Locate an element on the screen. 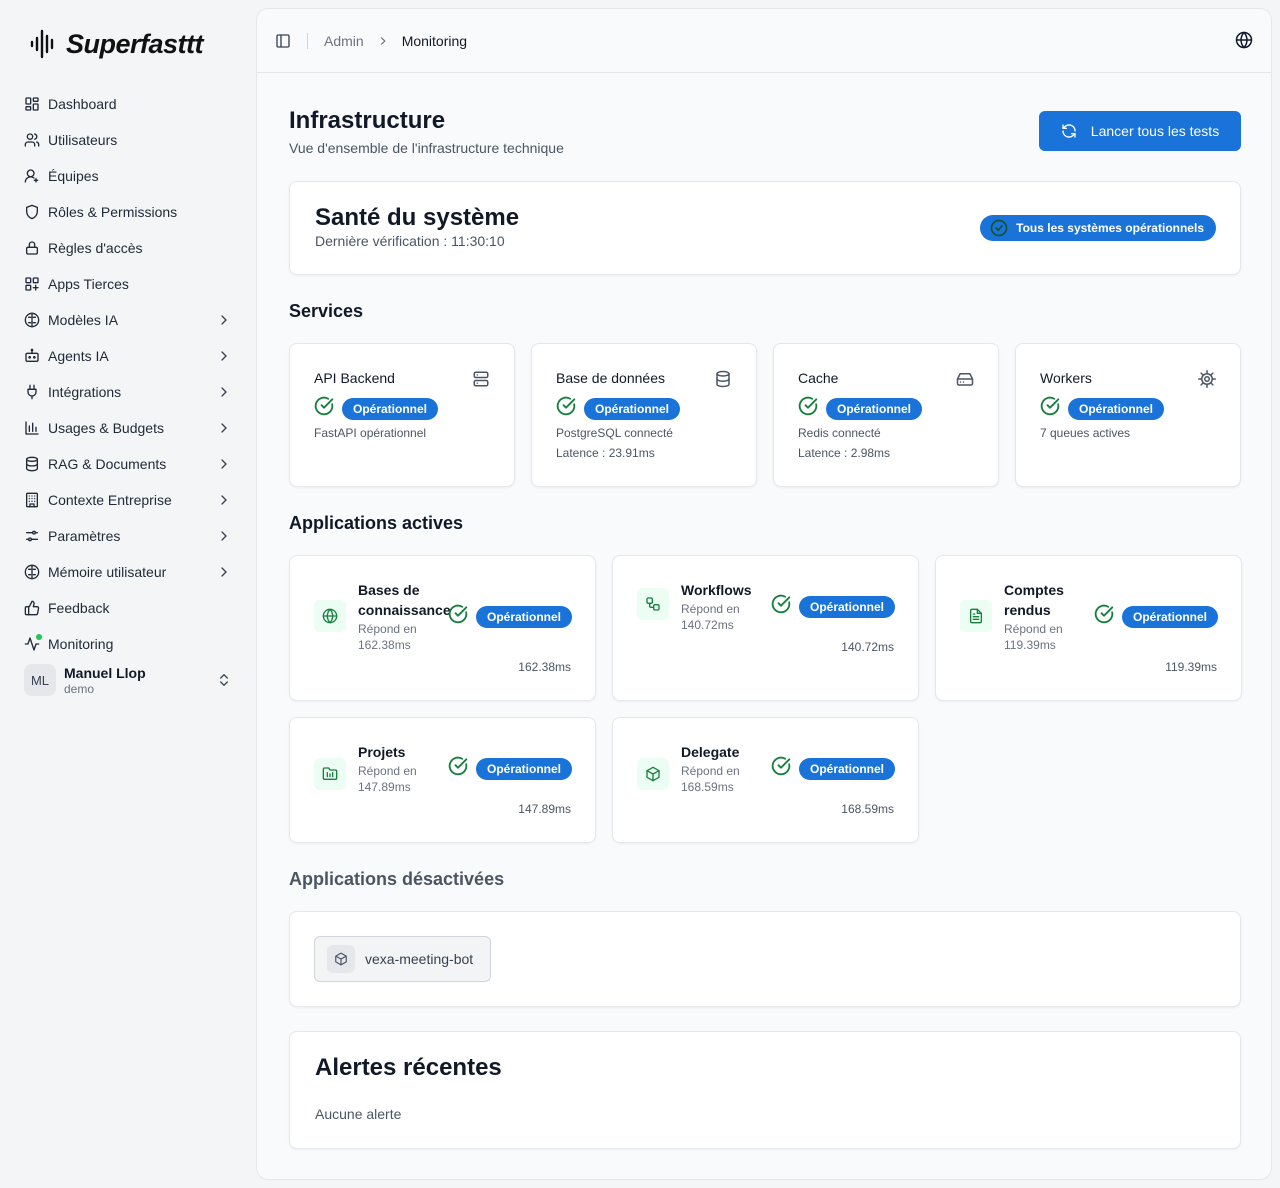  app-name: Delegate is located at coordinates (710, 752).